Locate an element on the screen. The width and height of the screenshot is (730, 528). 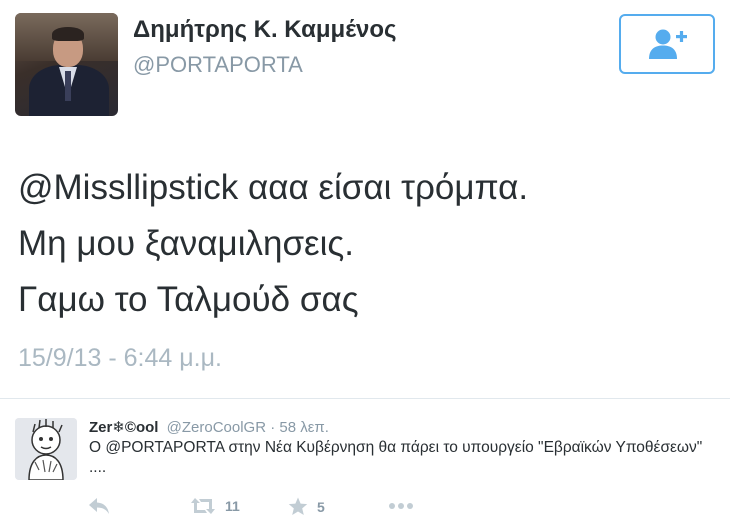
reply-button is located at coordinates (99, 506).